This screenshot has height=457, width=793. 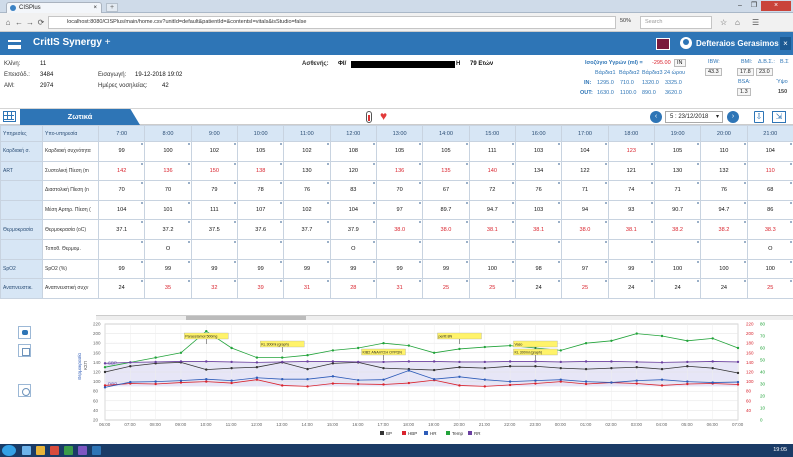 What do you see at coordinates (769, 210) in the screenshot?
I see `table-cell: 86` at bounding box center [769, 210].